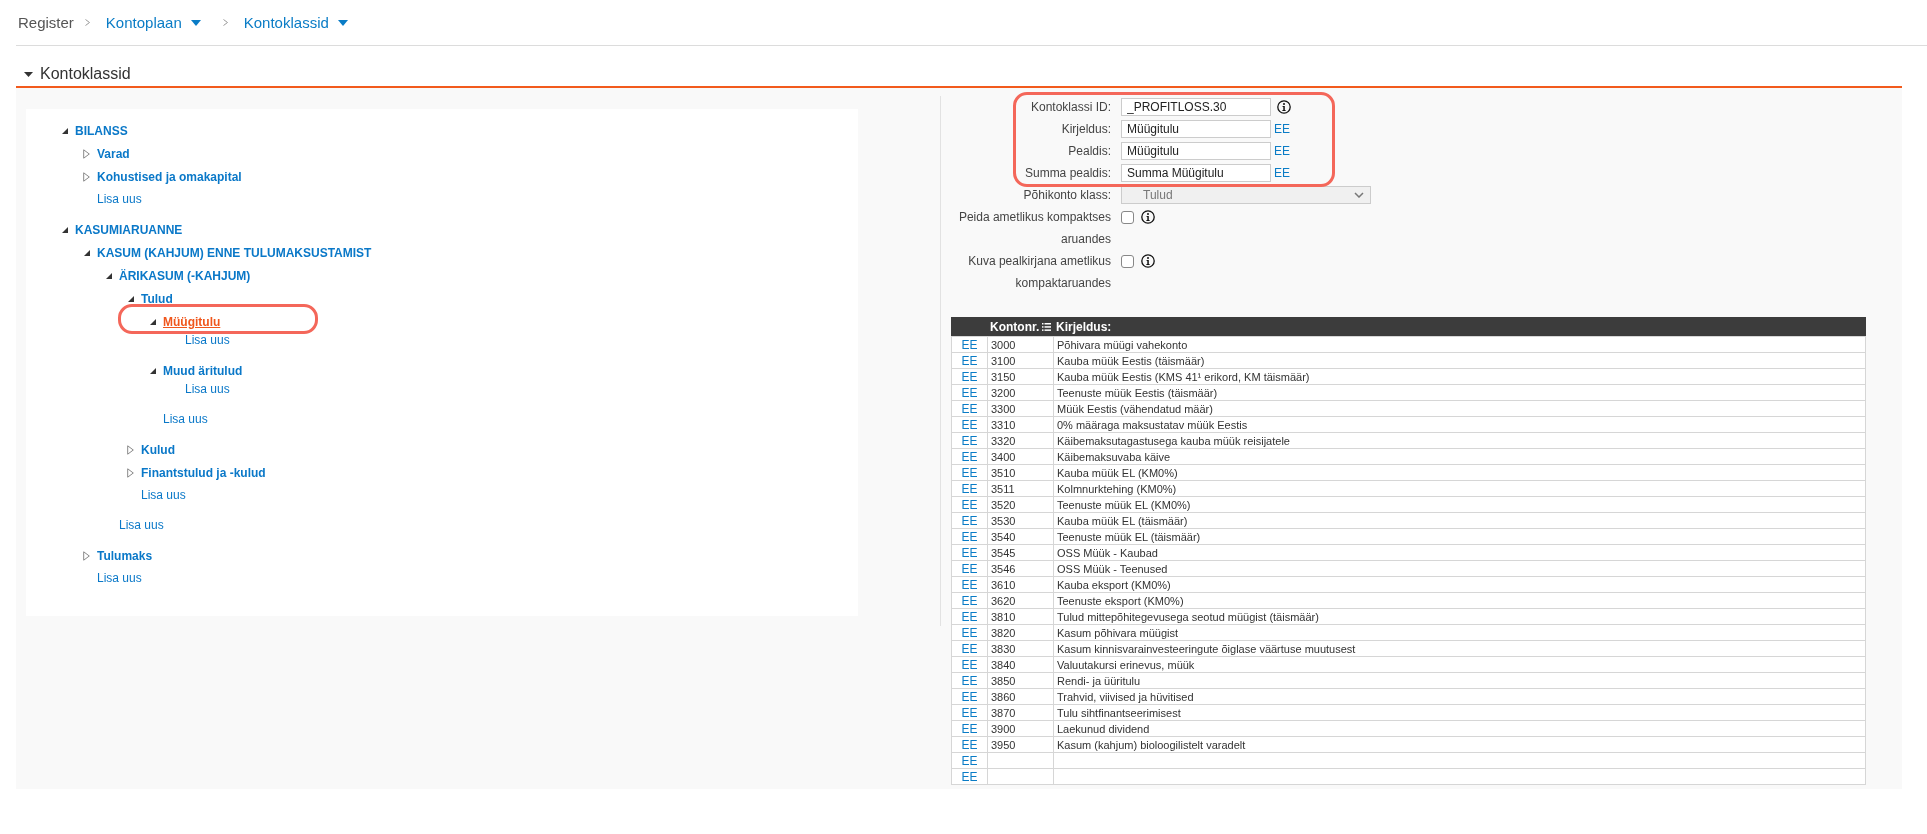 This screenshot has height=834, width=1927. I want to click on account-number-cell: 3540, so click(1020, 536).